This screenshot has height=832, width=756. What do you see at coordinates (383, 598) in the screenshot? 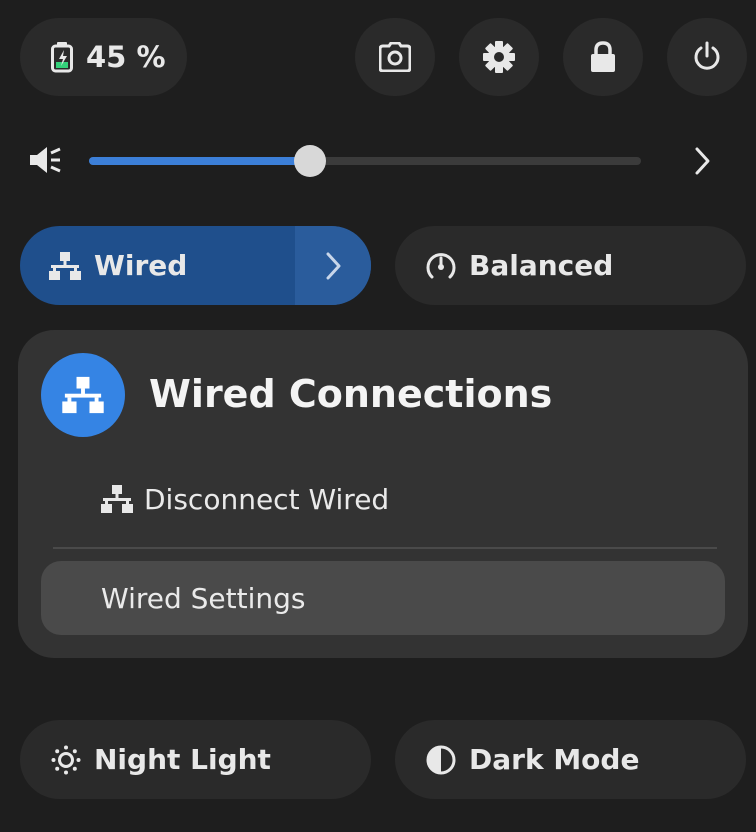
I see `wired-settings-item: Wired Settings` at bounding box center [383, 598].